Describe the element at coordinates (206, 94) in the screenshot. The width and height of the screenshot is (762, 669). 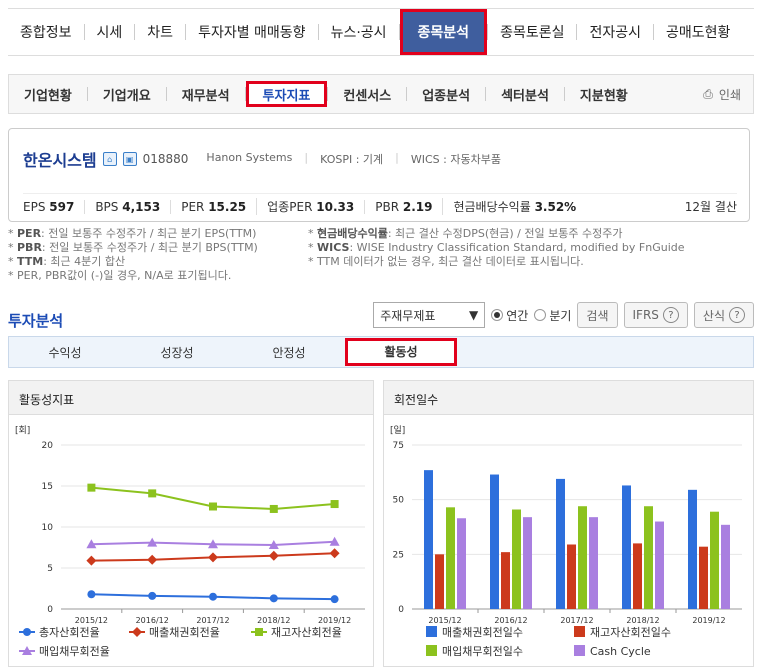
I see `subnav-item-2: 재무분석` at that location.